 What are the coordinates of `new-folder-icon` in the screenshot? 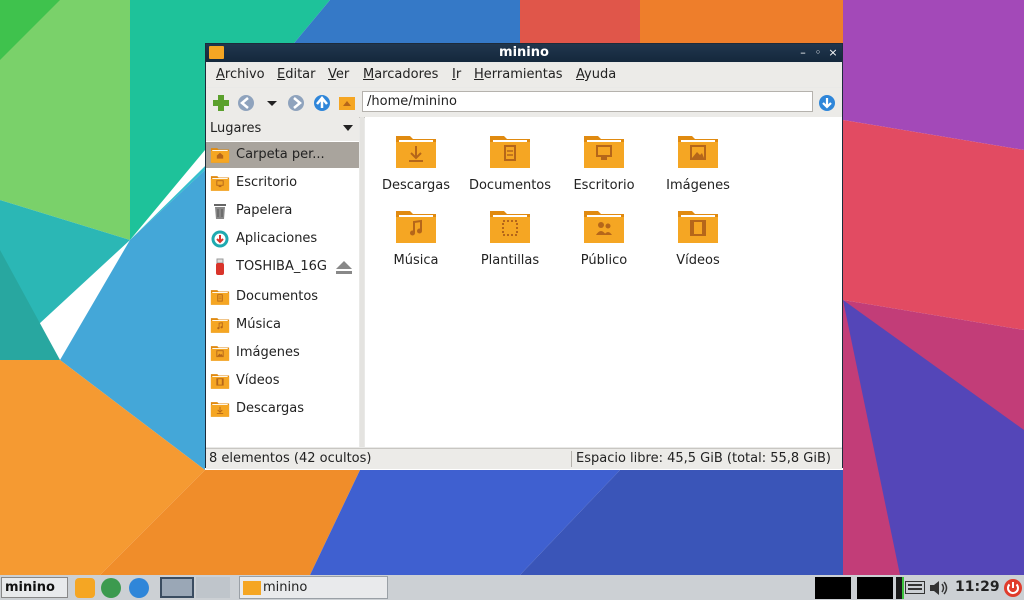 It's located at (221, 103).